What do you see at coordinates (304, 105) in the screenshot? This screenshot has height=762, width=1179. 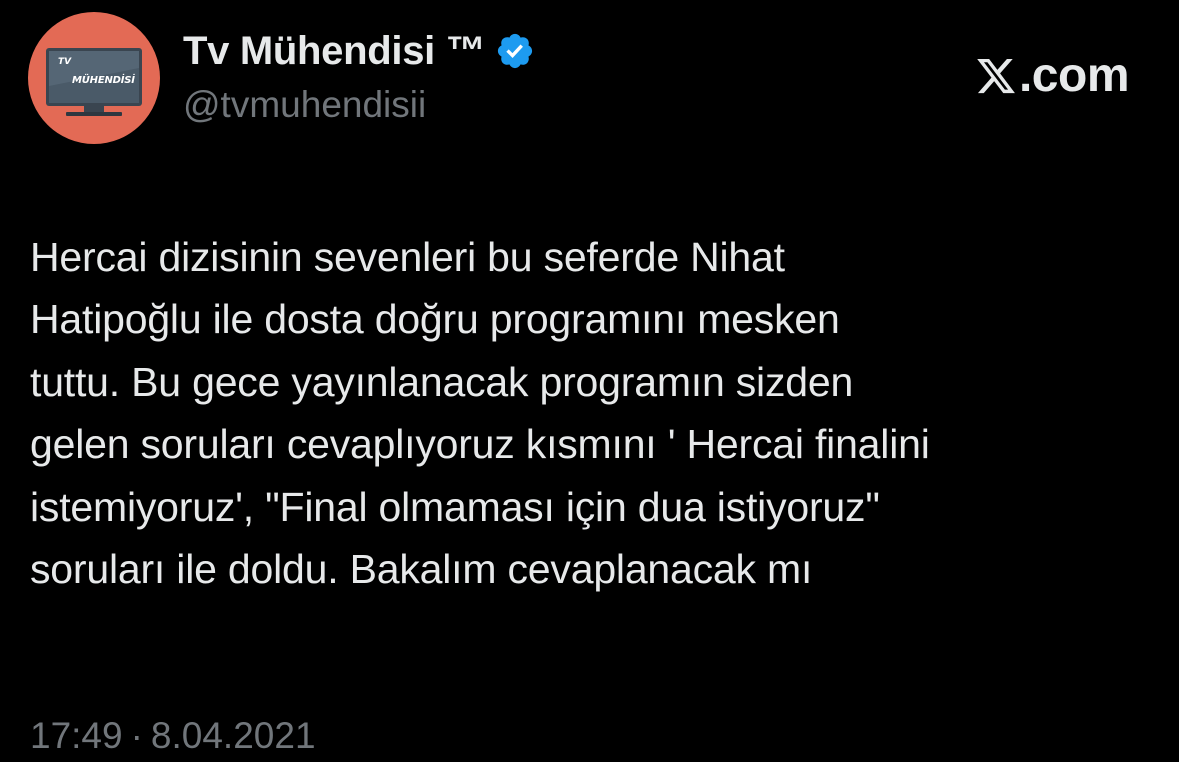 I see `author-handle: @tvmuhendisii` at bounding box center [304, 105].